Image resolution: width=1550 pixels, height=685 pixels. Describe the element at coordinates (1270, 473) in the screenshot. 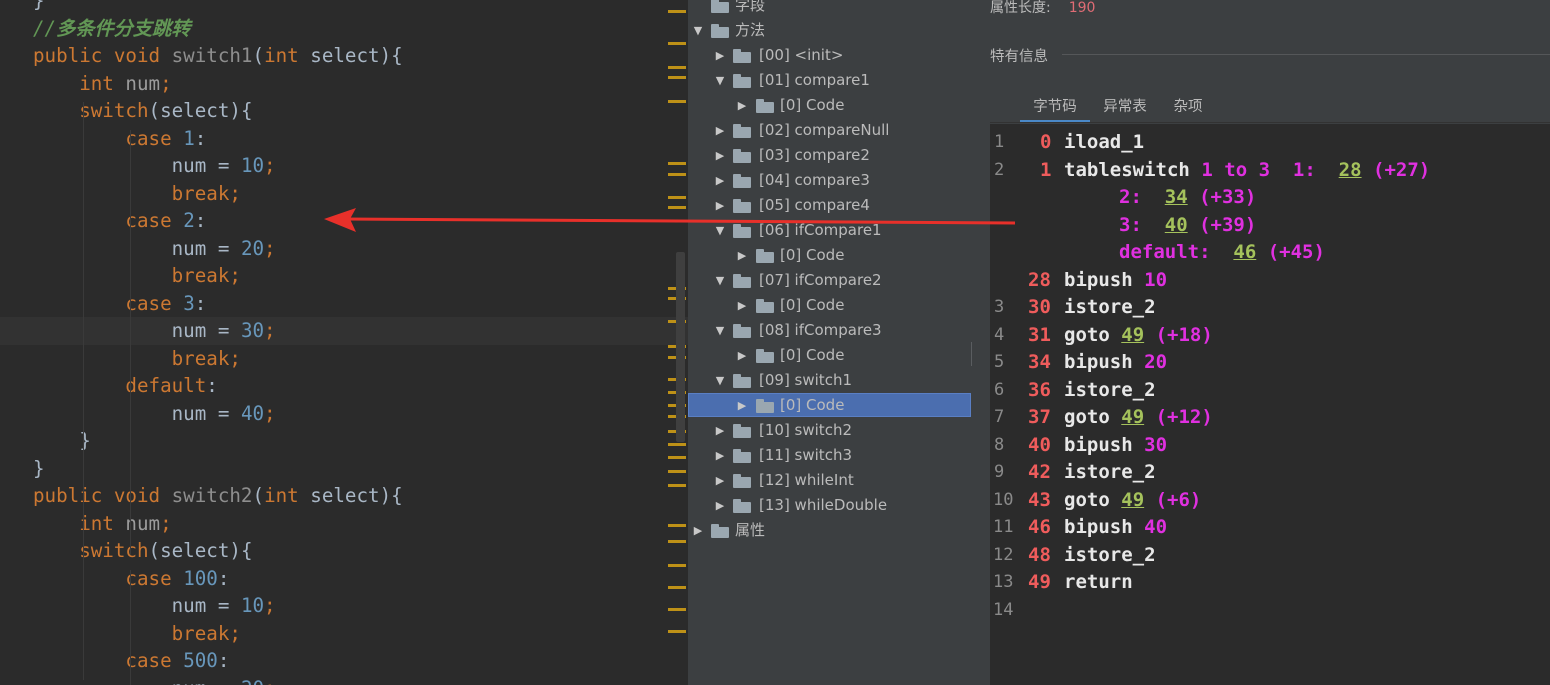

I see `bytecode-line: 9 42 istore_2` at that location.